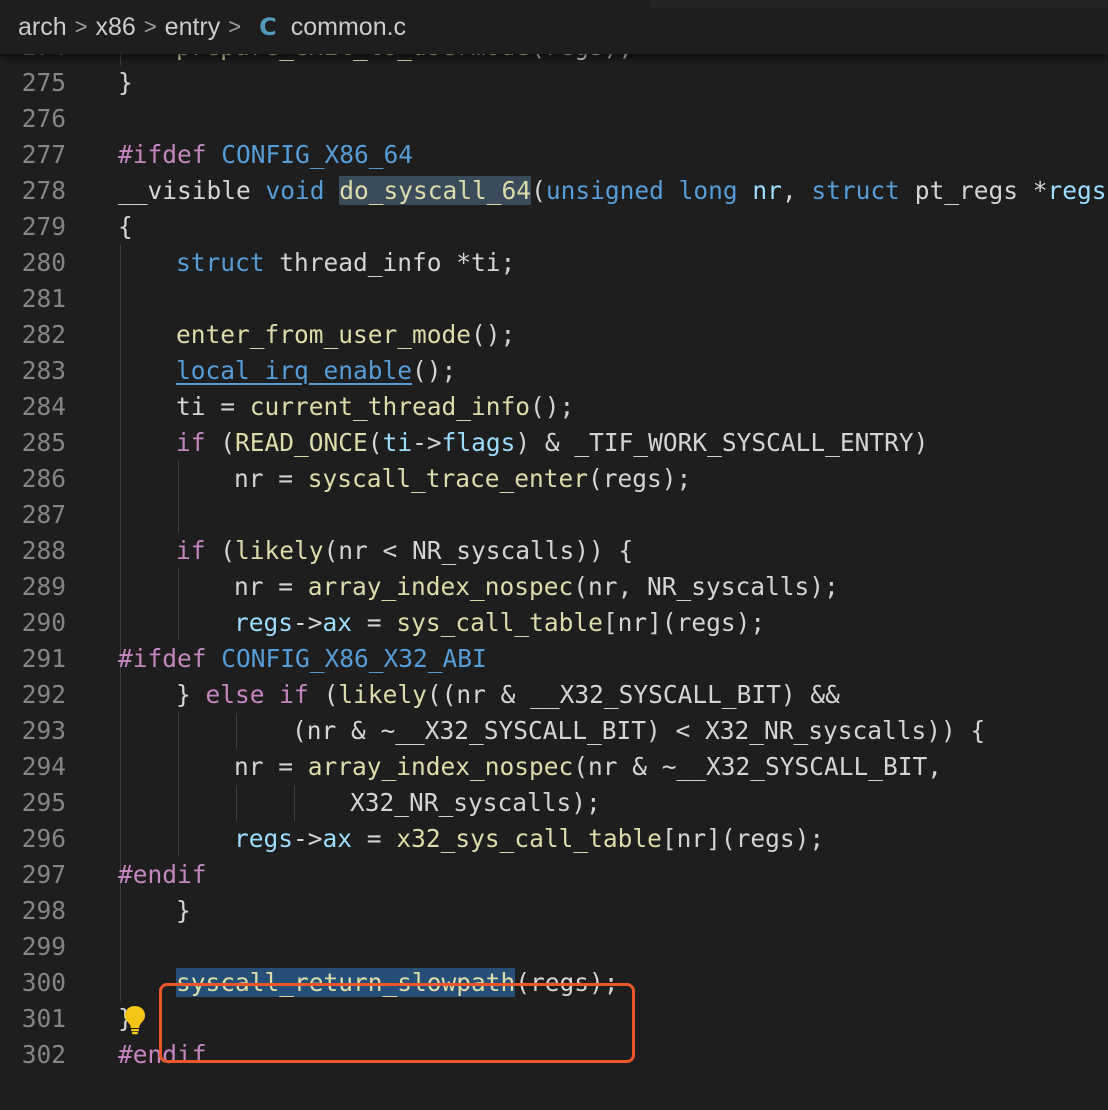  I want to click on code-line: 283 local_irq_enable();, so click(554, 371).